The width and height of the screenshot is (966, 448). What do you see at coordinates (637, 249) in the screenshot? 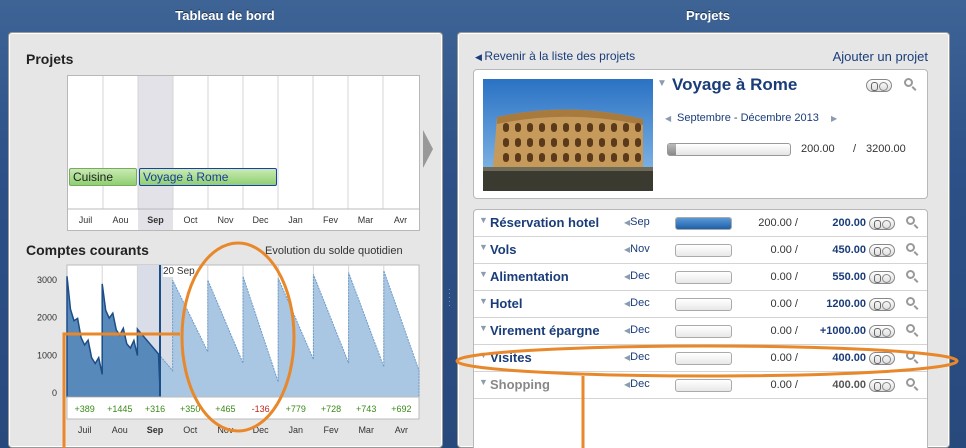
I see `item-month: ◀Nov` at bounding box center [637, 249].